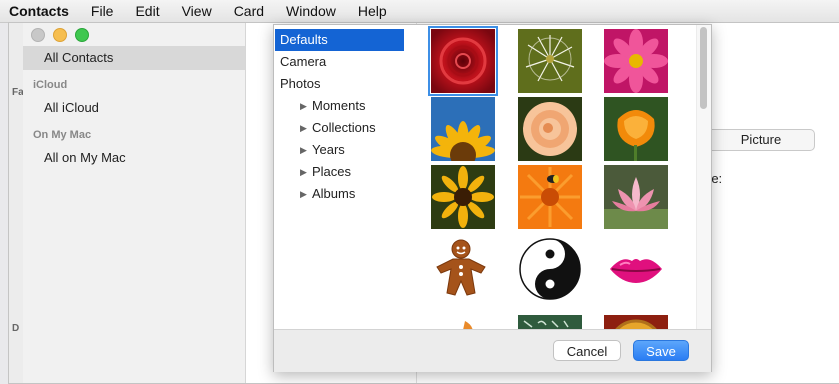 The image size is (839, 384). I want to click on menu-edit: Edit, so click(147, 11).